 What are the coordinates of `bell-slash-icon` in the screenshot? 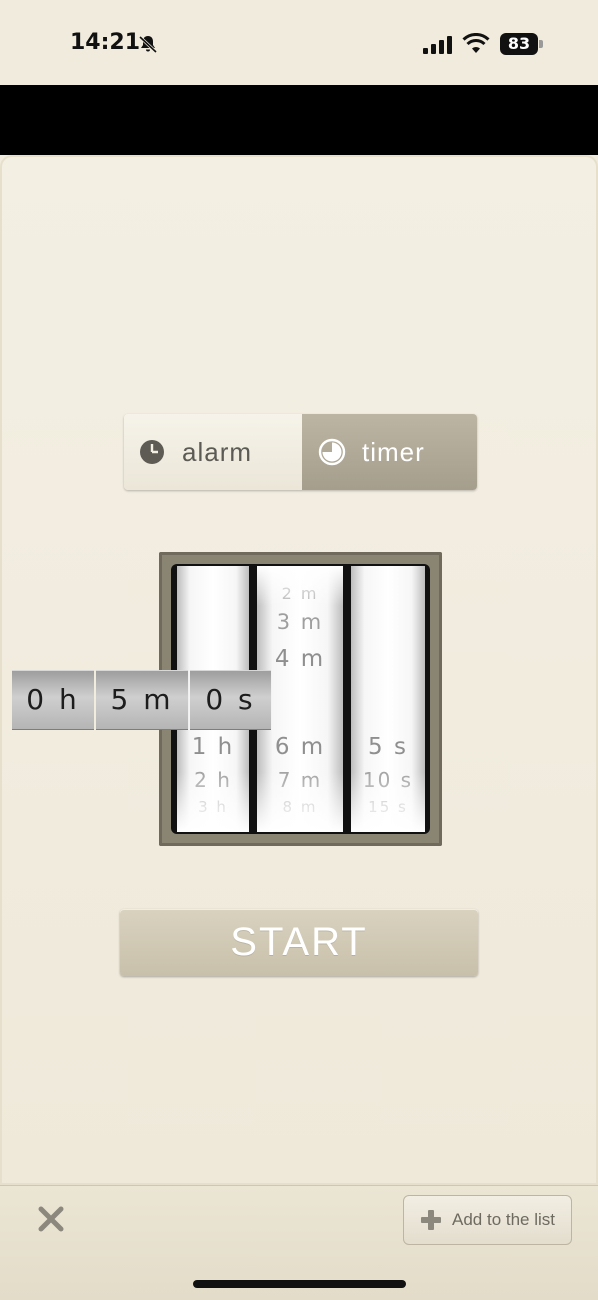 It's located at (148, 44).